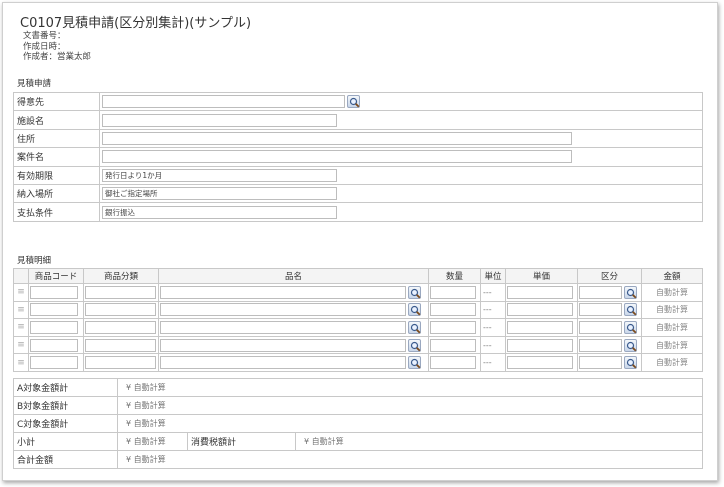 The width and height of the screenshot is (724, 487). I want to click on facility-label: 施設名, so click(56, 120).